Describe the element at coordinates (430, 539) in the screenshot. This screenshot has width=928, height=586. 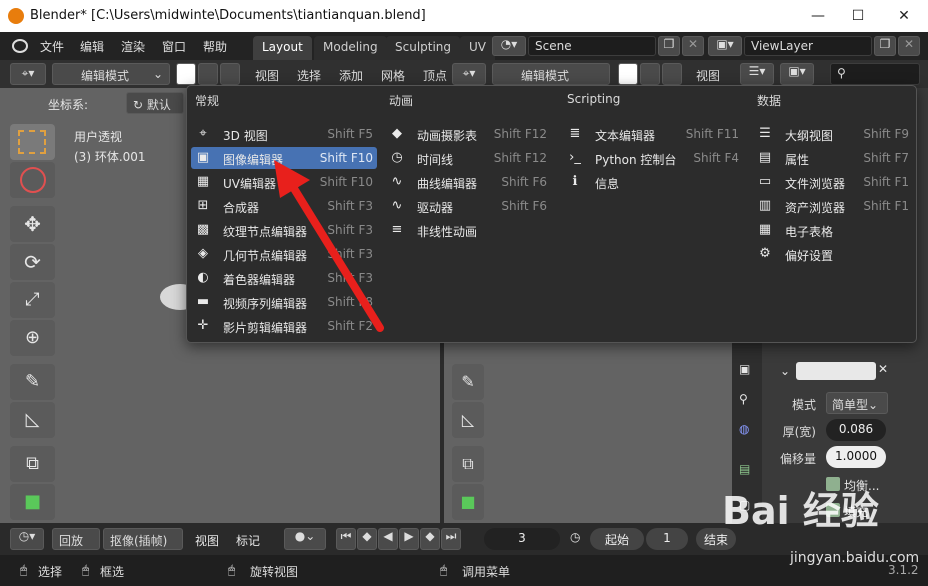
I see `next-keyframe-icon: ◆` at that location.